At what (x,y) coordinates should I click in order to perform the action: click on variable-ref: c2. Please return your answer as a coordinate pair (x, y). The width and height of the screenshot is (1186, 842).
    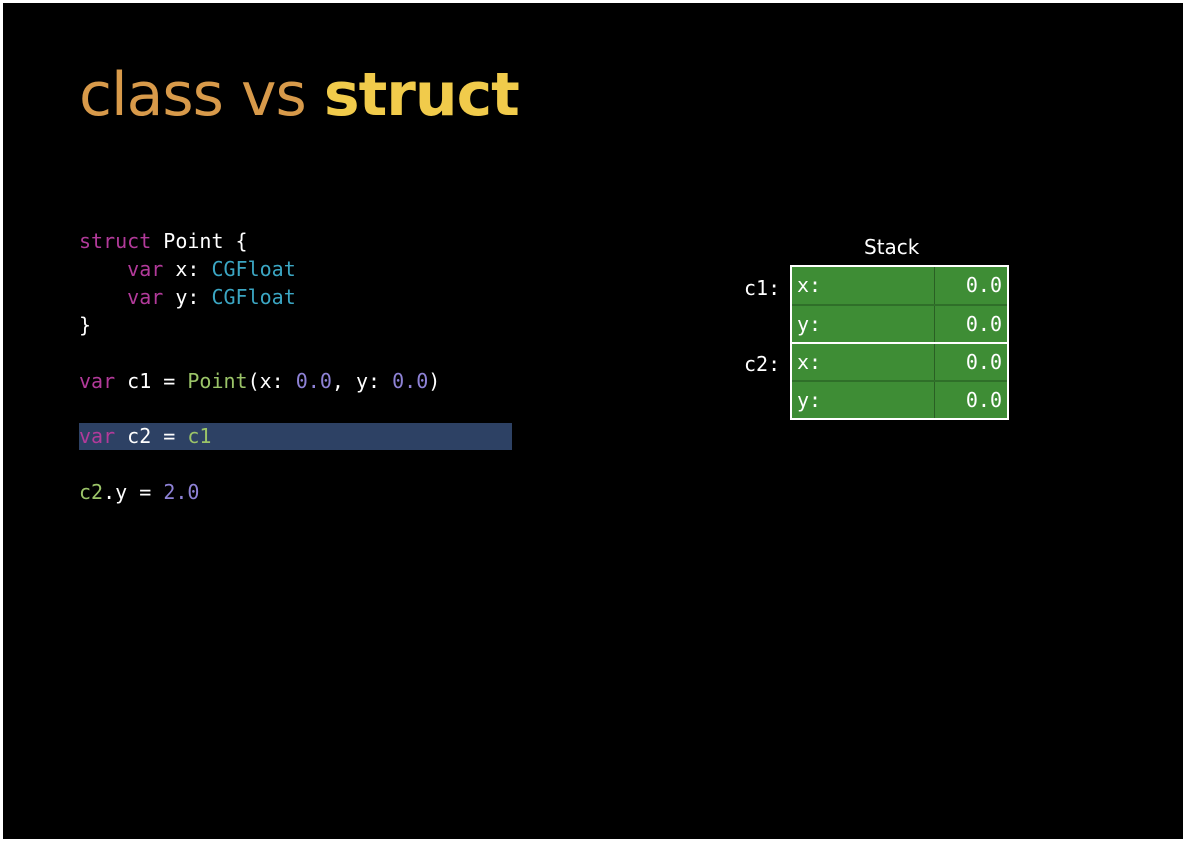
    Looking at the image, I should click on (91, 492).